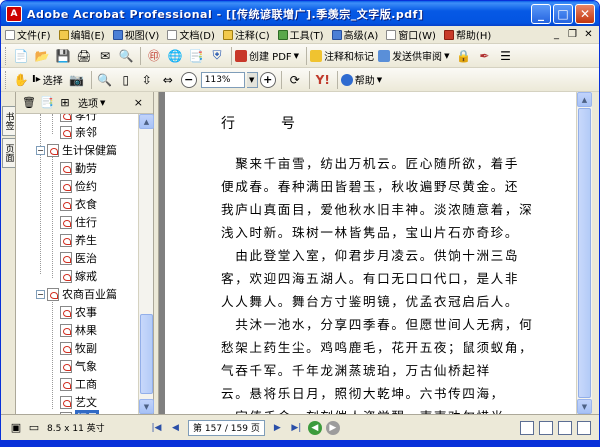 This screenshot has height=447, width=600. I want to click on menu-comments: 注释(C), so click(246, 35).